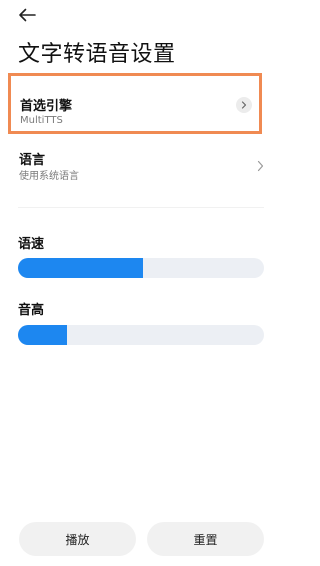  I want to click on speech-rate-label: 语速, so click(31, 244).